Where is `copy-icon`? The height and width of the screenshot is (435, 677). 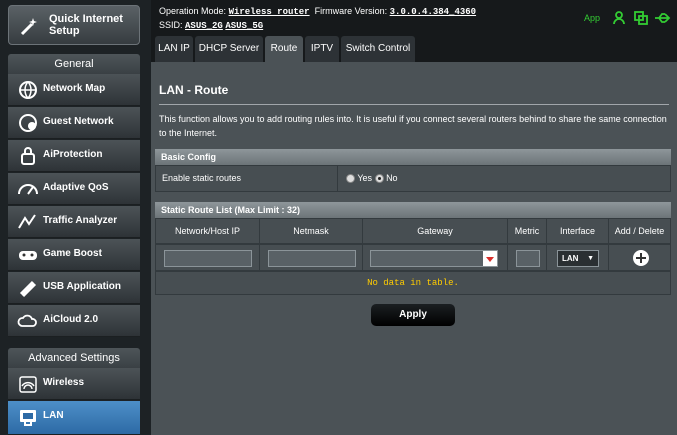 copy-icon is located at coordinates (641, 18).